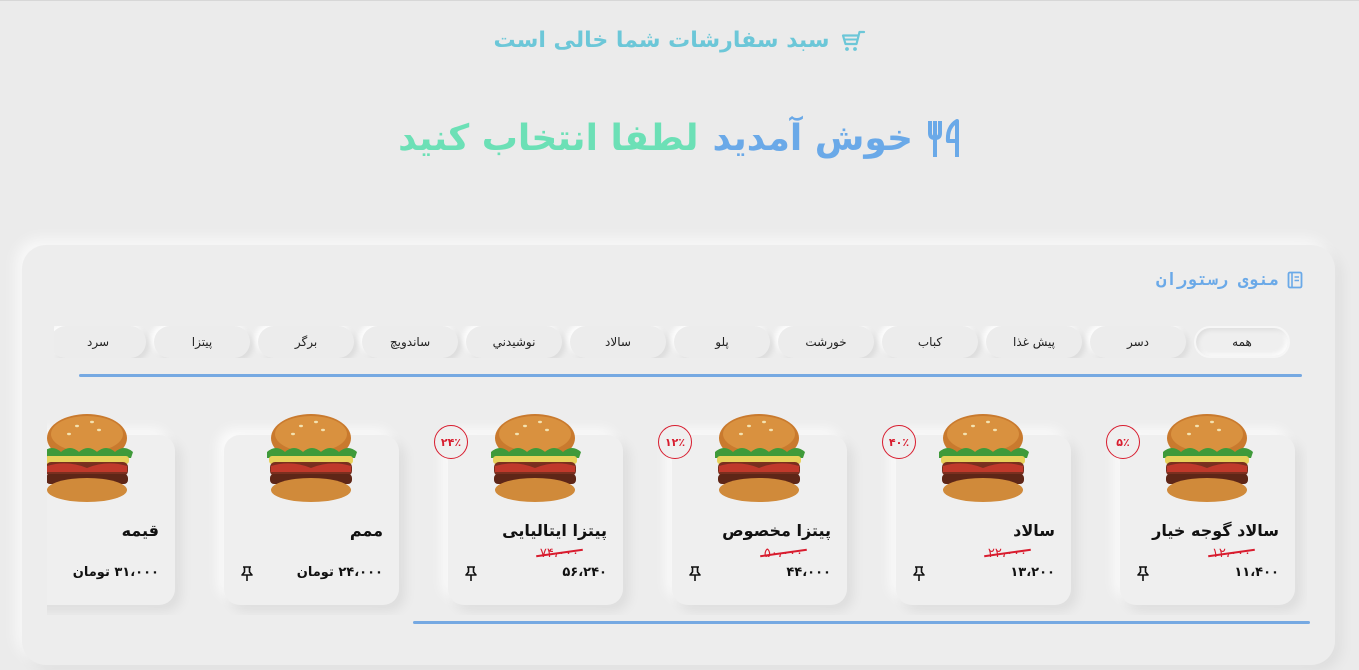 The width and height of the screenshot is (1359, 670). What do you see at coordinates (618, 342) in the screenshot?
I see `category-salad: سالاد` at bounding box center [618, 342].